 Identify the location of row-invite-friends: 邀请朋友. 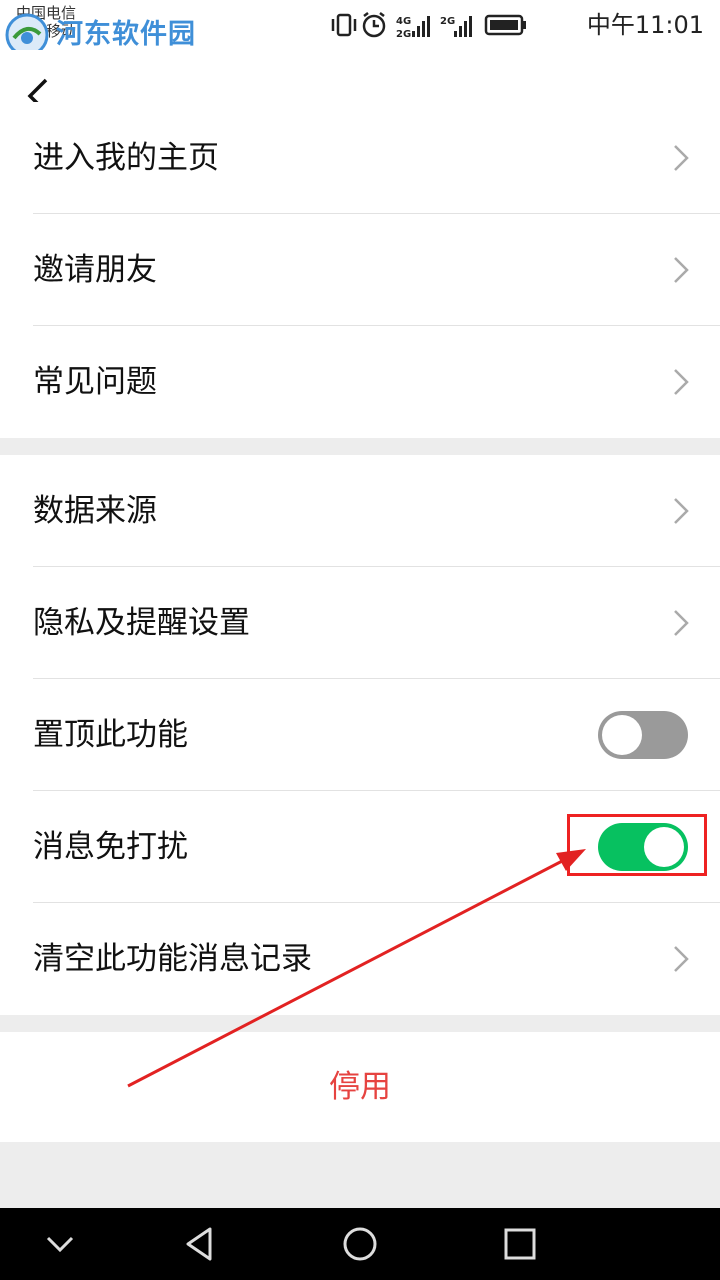
(360, 270).